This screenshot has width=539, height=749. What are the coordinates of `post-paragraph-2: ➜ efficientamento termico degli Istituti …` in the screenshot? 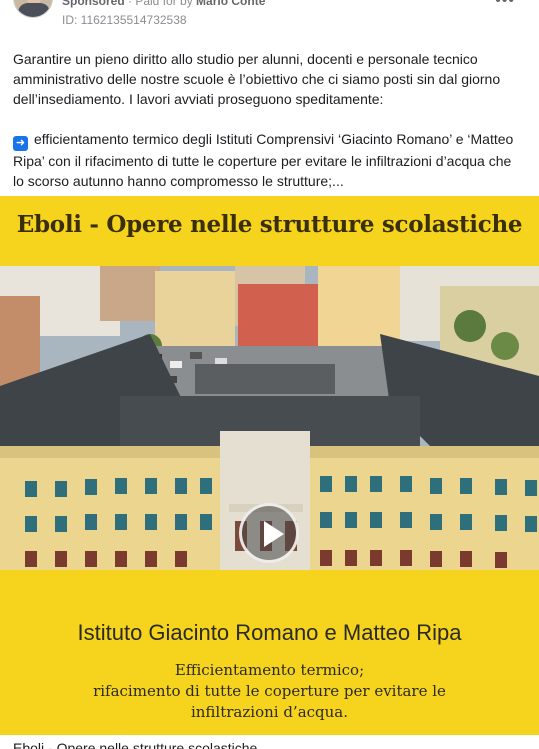 It's located at (268, 160).